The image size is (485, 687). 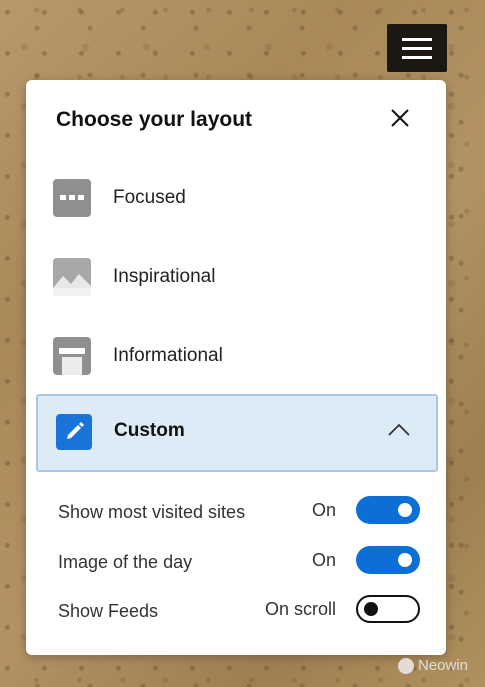 What do you see at coordinates (74, 432) in the screenshot?
I see `pencil-icon` at bounding box center [74, 432].